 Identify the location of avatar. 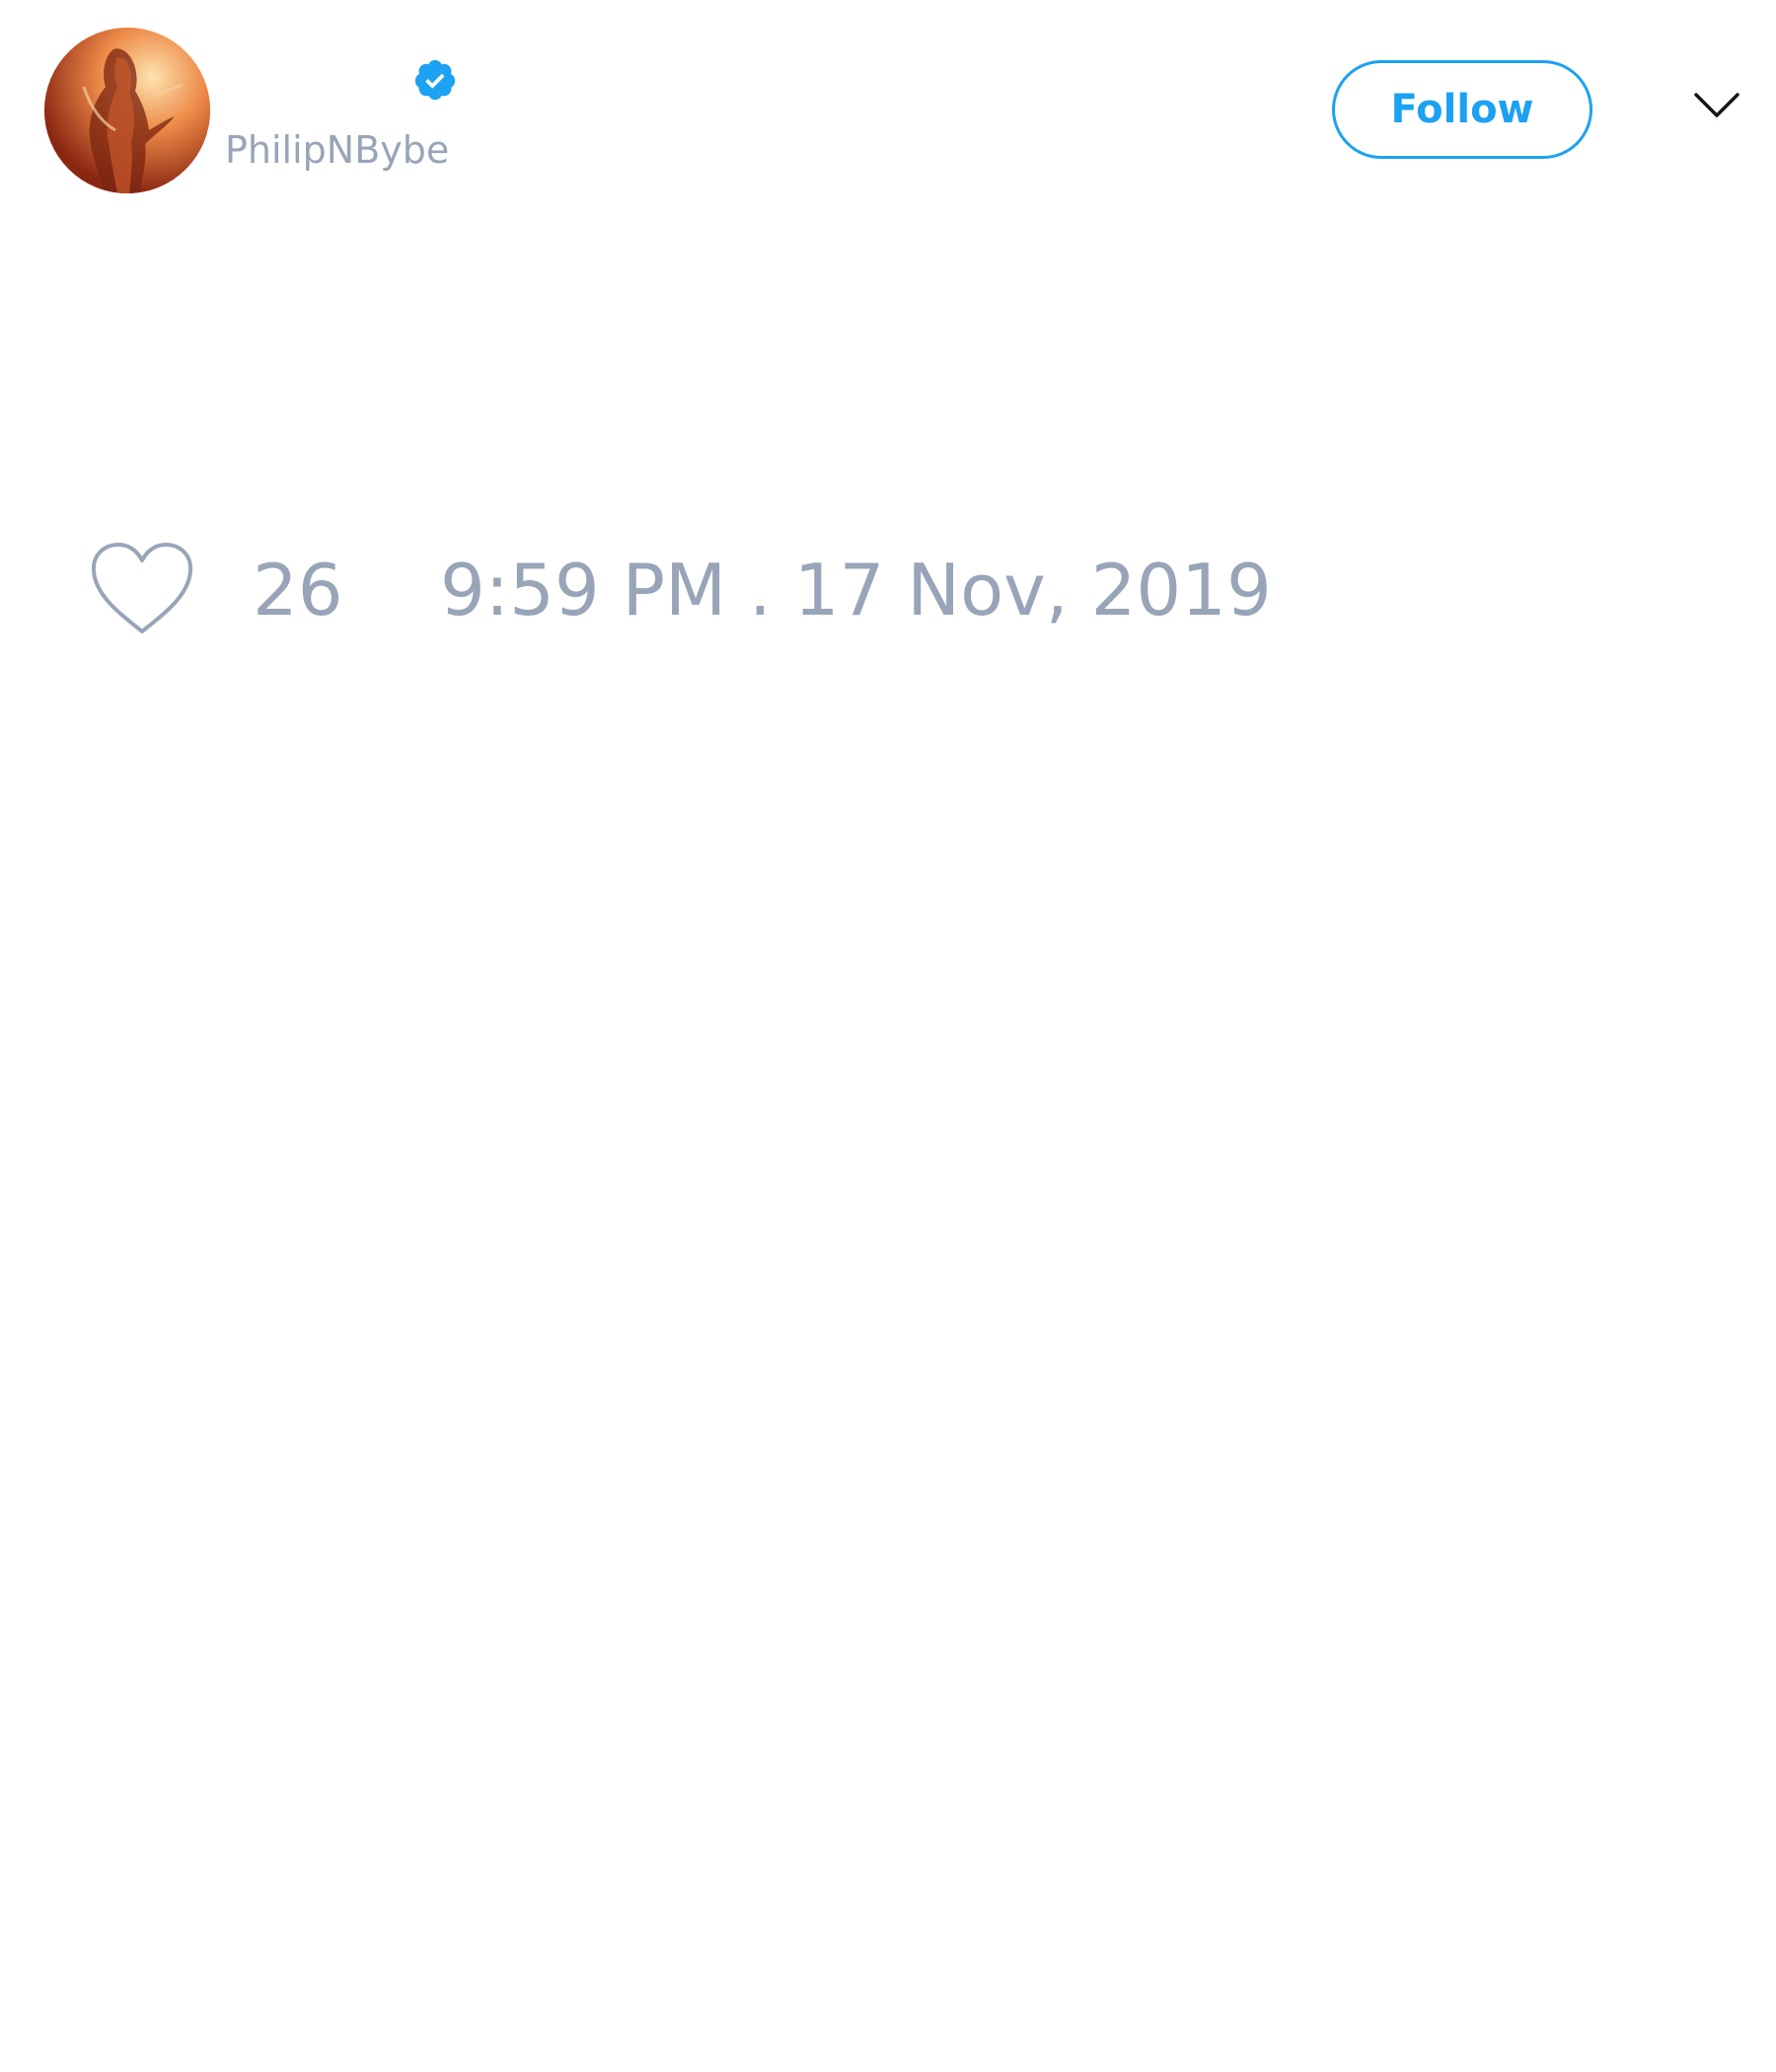
(127, 111).